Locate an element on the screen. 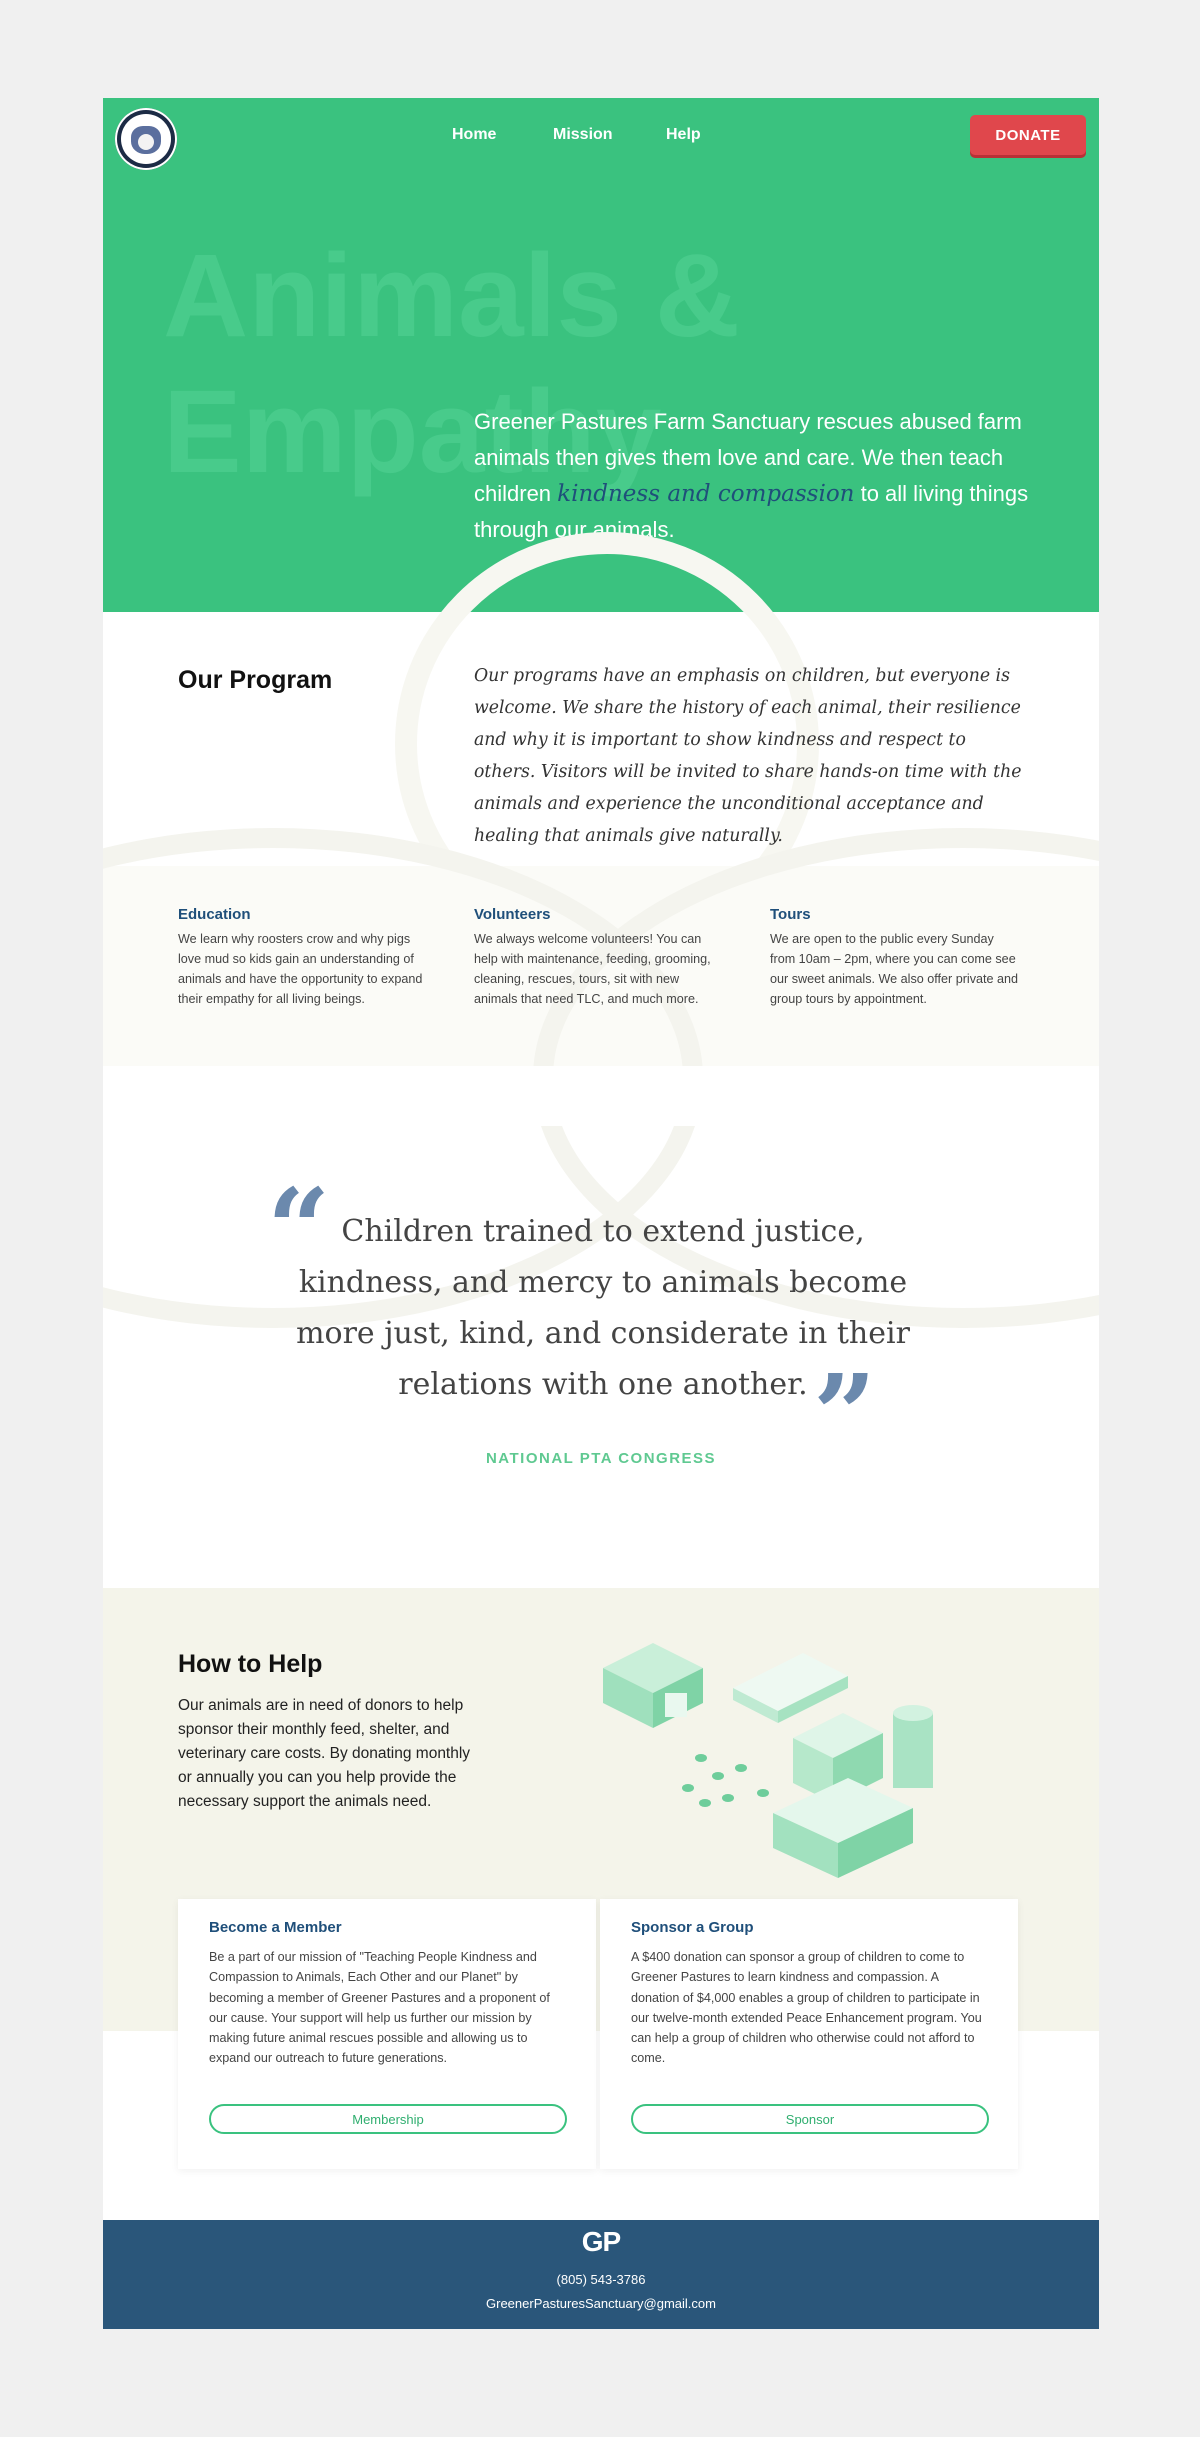 The image size is (1200, 2437). column-title: Volunteers is located at coordinates (512, 914).